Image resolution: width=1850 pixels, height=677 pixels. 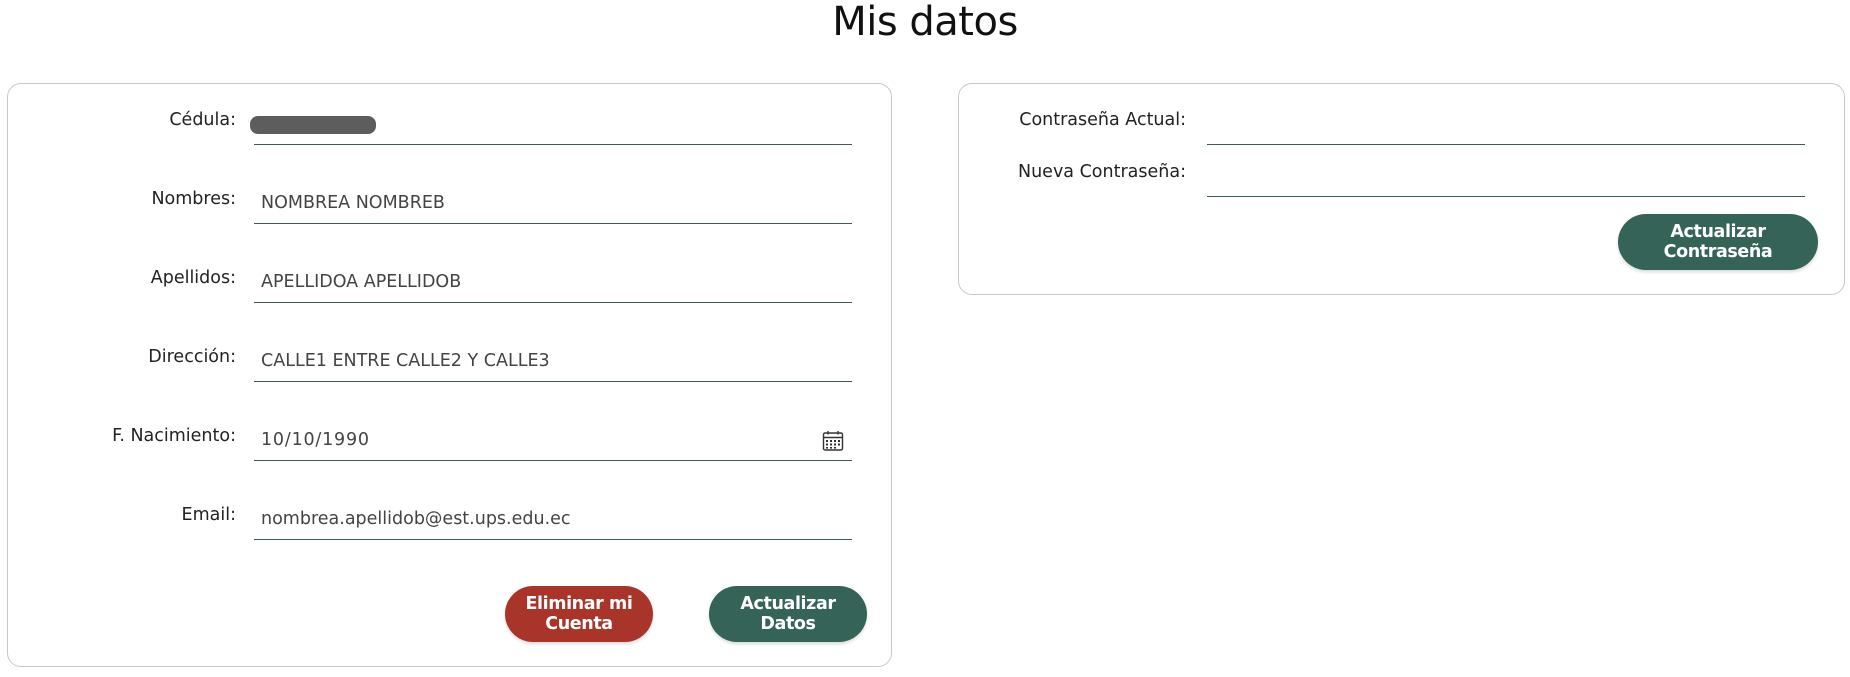 I want to click on direccion-row: Dirección:, so click(x=122, y=361).